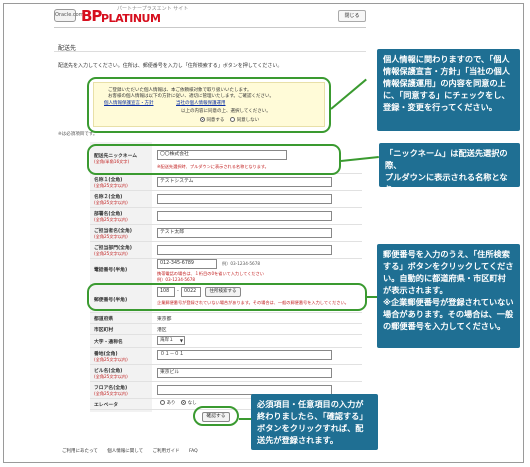 Image resolution: width=530 pixels, height=467 pixels. Describe the element at coordinates (111, 182) in the screenshot. I see `name1-label: 名称１(全角) (全角25文字以内)` at that location.